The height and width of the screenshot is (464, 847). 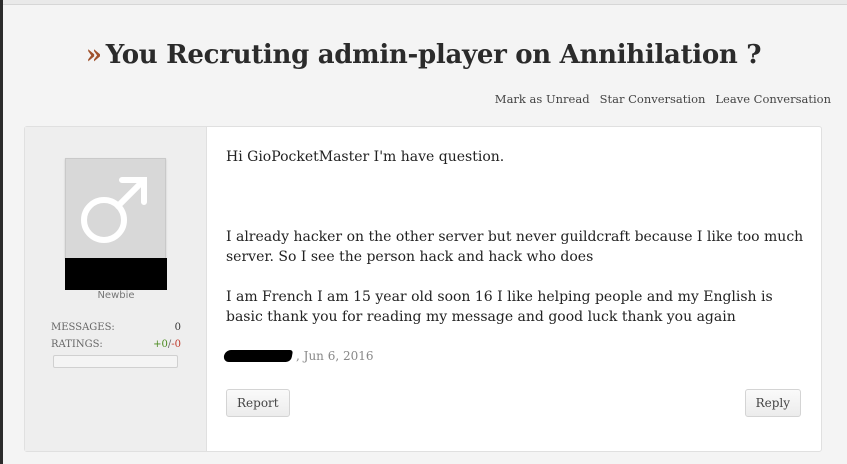 What do you see at coordinates (93, 55) in the screenshot?
I see `title-prefix: »` at bounding box center [93, 55].